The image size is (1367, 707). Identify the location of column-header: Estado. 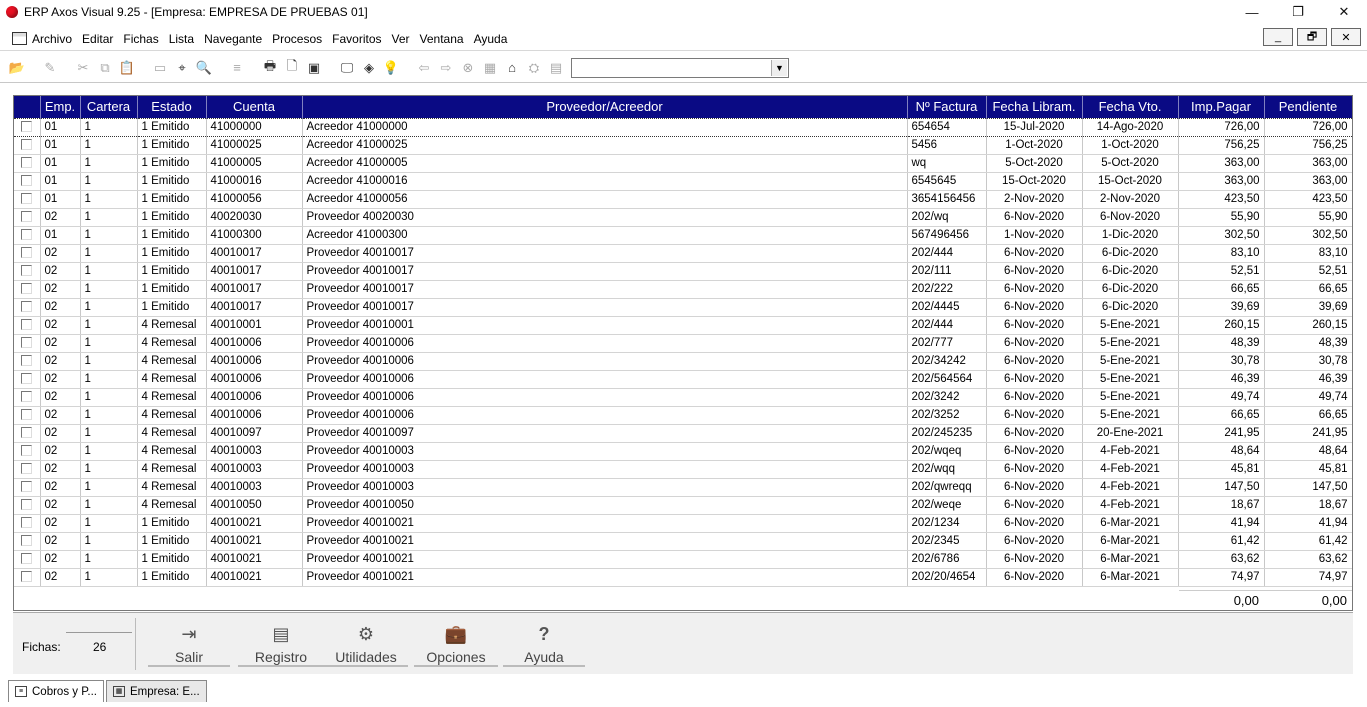
(172, 107).